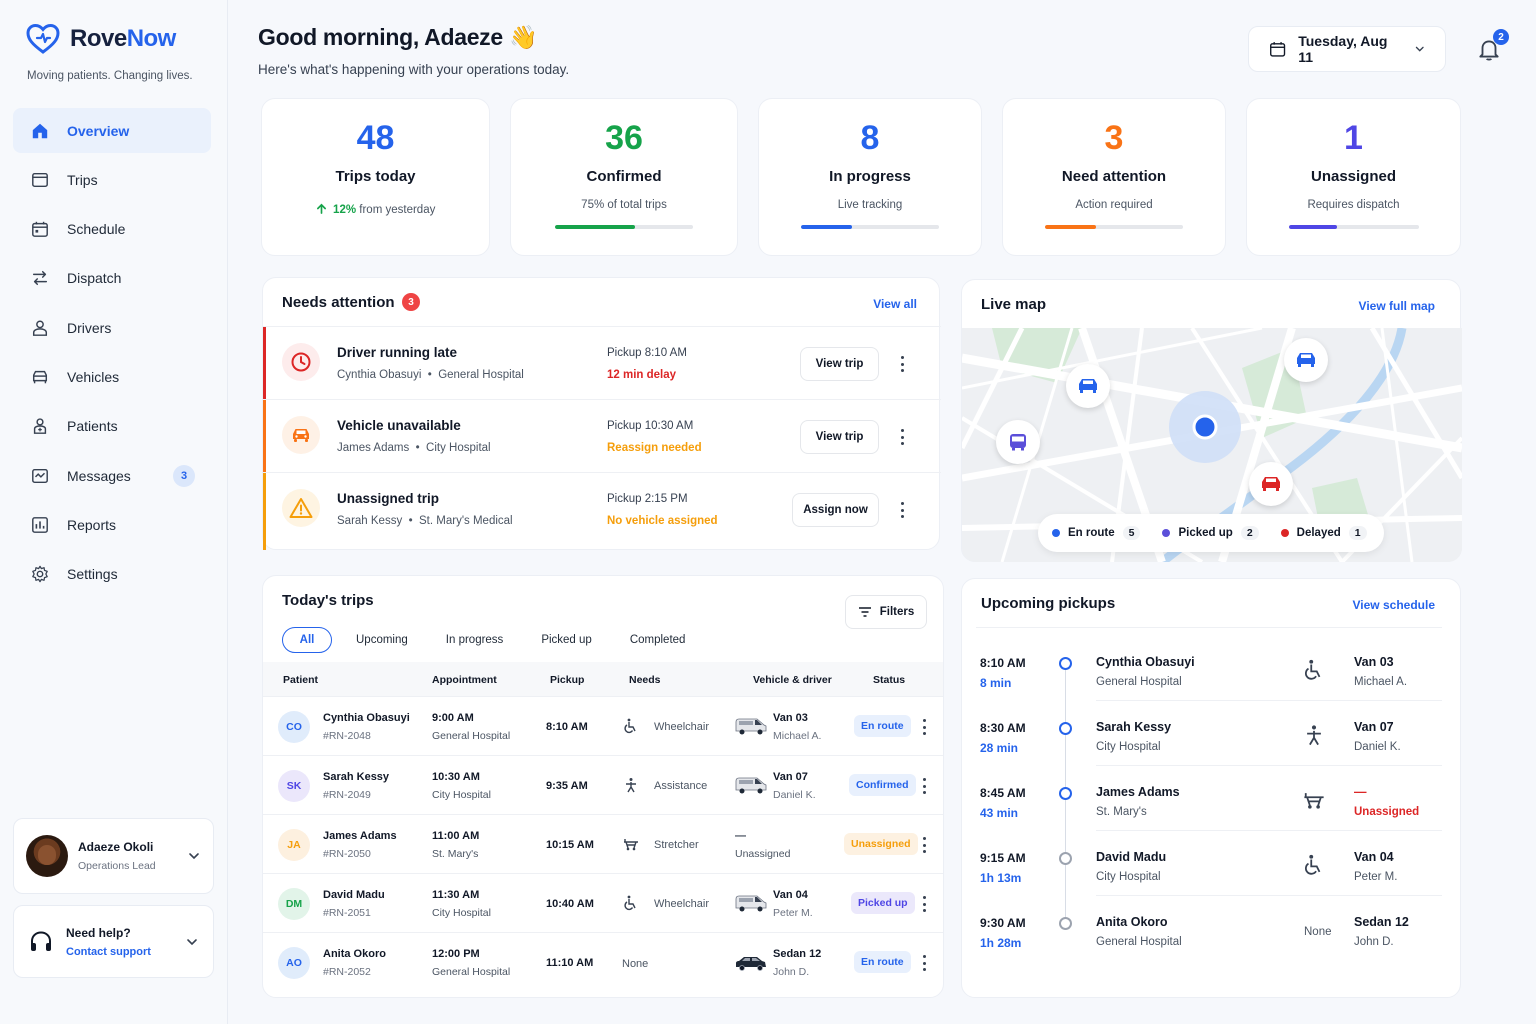  What do you see at coordinates (870, 205) in the screenshot?
I see `stat-sub: Live tracking` at bounding box center [870, 205].